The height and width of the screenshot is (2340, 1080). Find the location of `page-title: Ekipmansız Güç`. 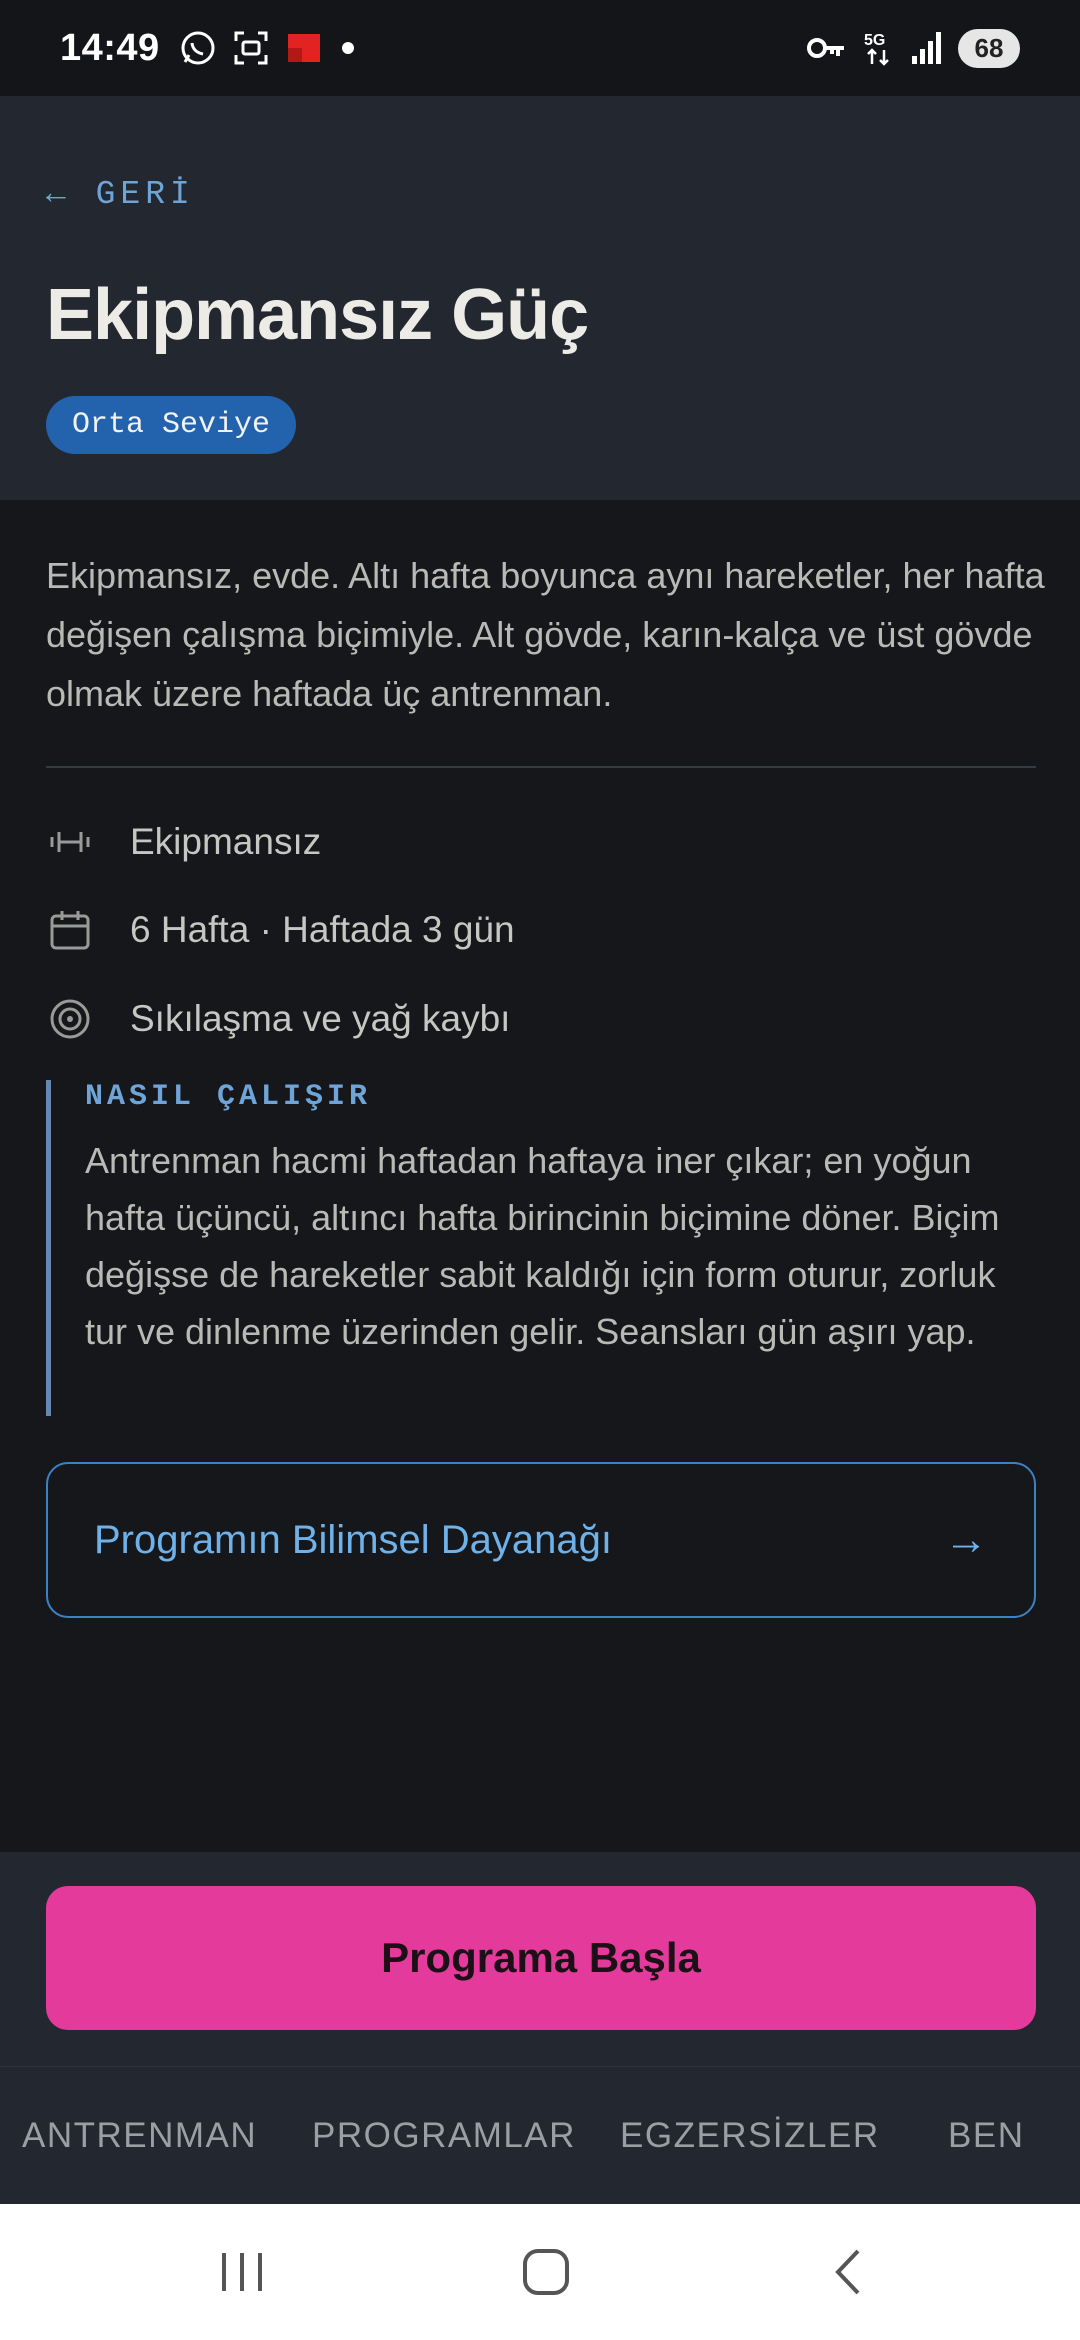

page-title: Ekipmansız Güç is located at coordinates (317, 315).